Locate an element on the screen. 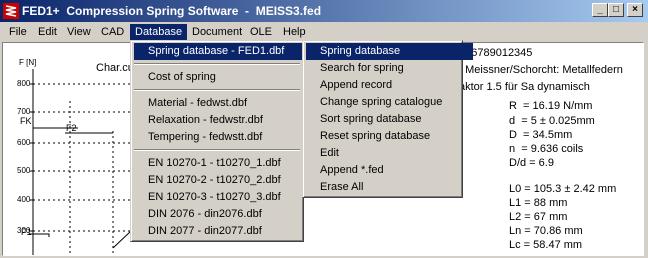  menu-database: Database is located at coordinates (159, 32).